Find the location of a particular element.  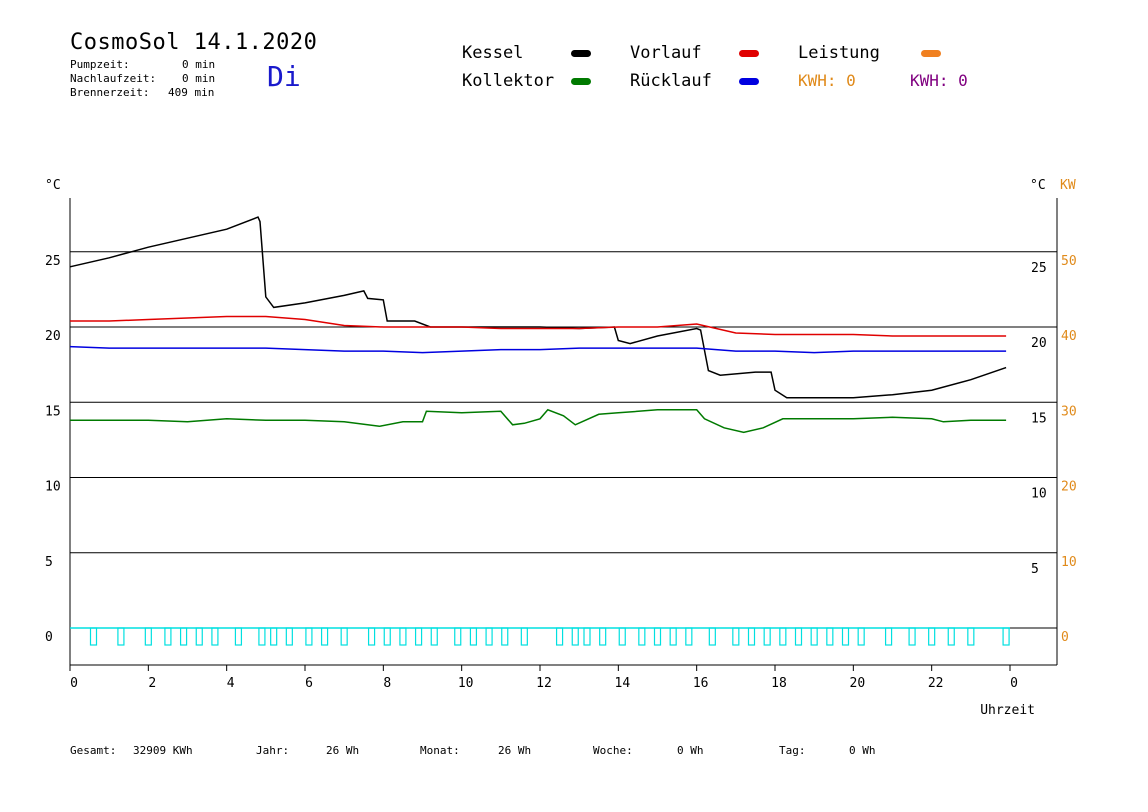

y-tick-label-left: 25 is located at coordinates (53, 261).